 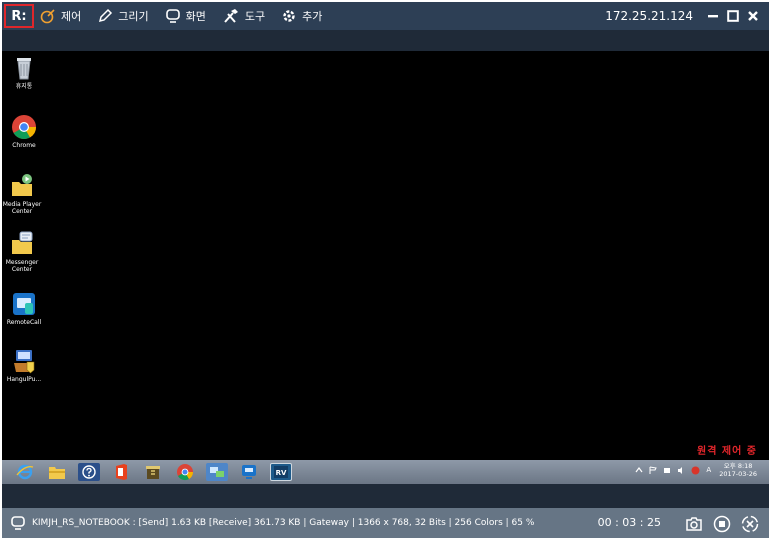 I want to click on menu-more-label: 추가, so click(x=312, y=16).